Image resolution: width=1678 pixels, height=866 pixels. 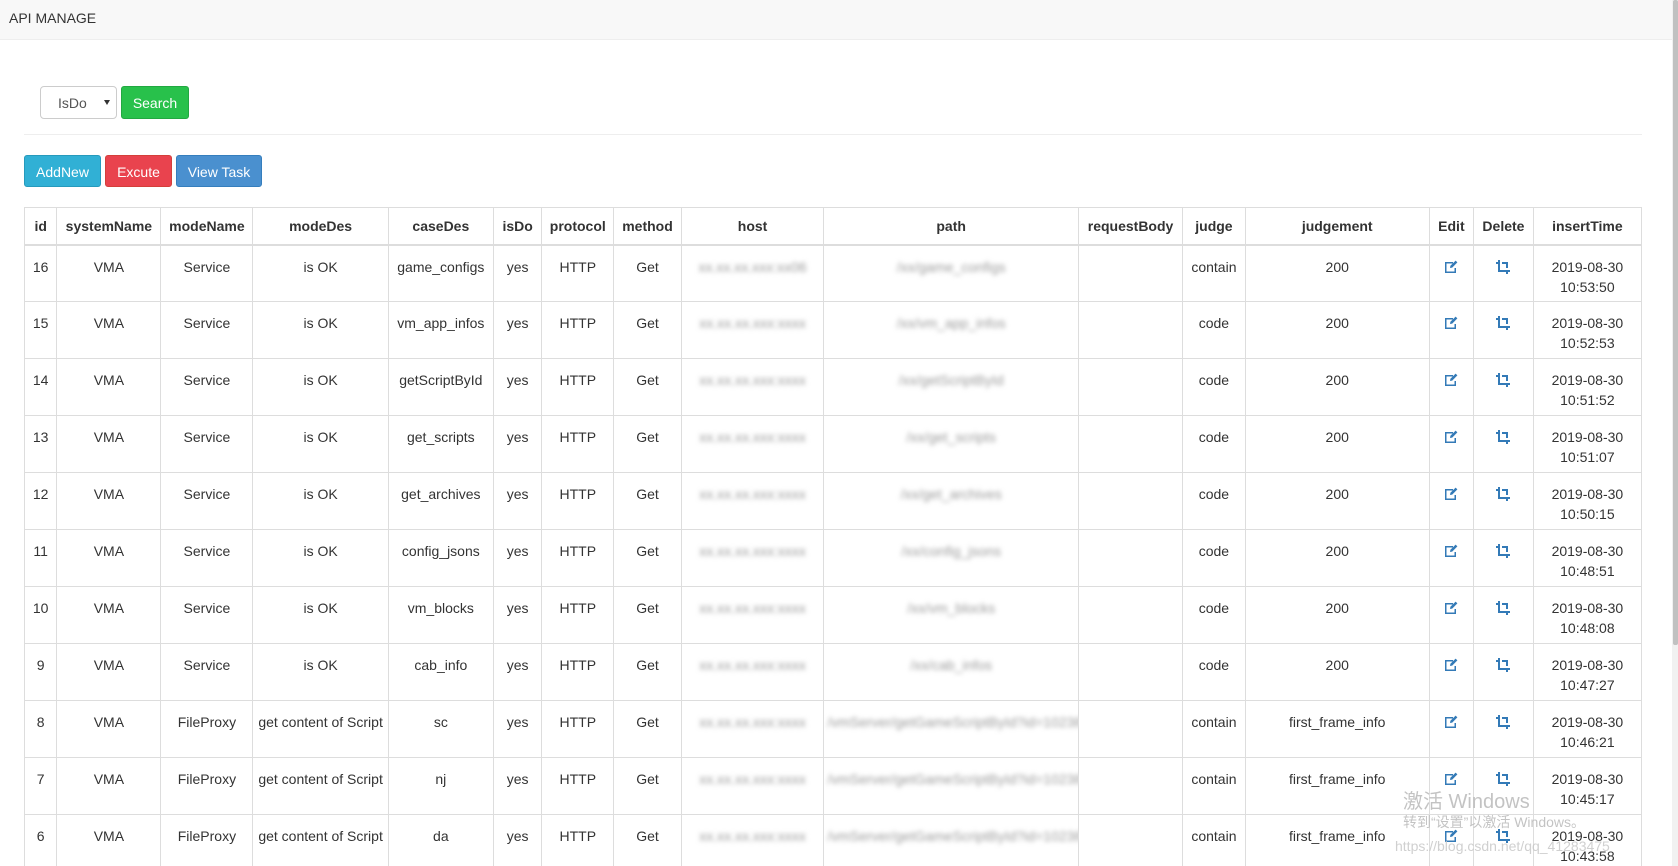 What do you see at coordinates (1587, 558) in the screenshot?
I see `cell-inserttime: 2019-08-30 10:48:51` at bounding box center [1587, 558].